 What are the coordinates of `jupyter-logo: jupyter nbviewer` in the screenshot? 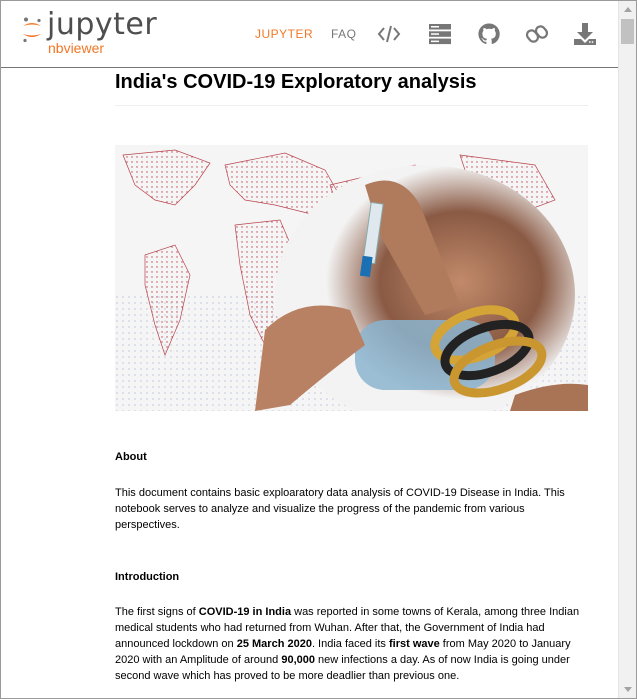 It's located at (91, 33).